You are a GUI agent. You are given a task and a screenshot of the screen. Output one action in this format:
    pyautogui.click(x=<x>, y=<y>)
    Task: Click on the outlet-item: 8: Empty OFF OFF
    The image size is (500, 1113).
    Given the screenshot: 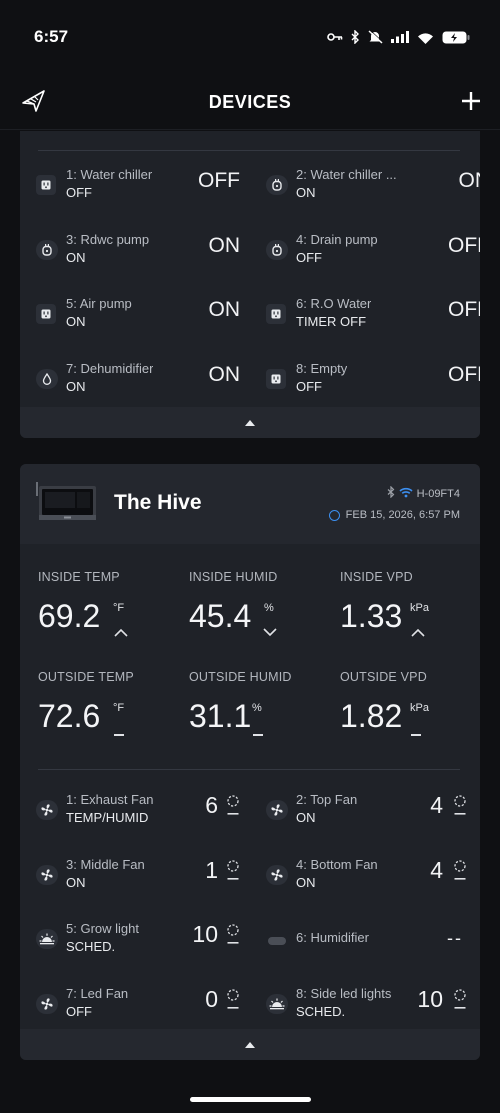 What is the action you would take?
    pyautogui.click(x=365, y=386)
    